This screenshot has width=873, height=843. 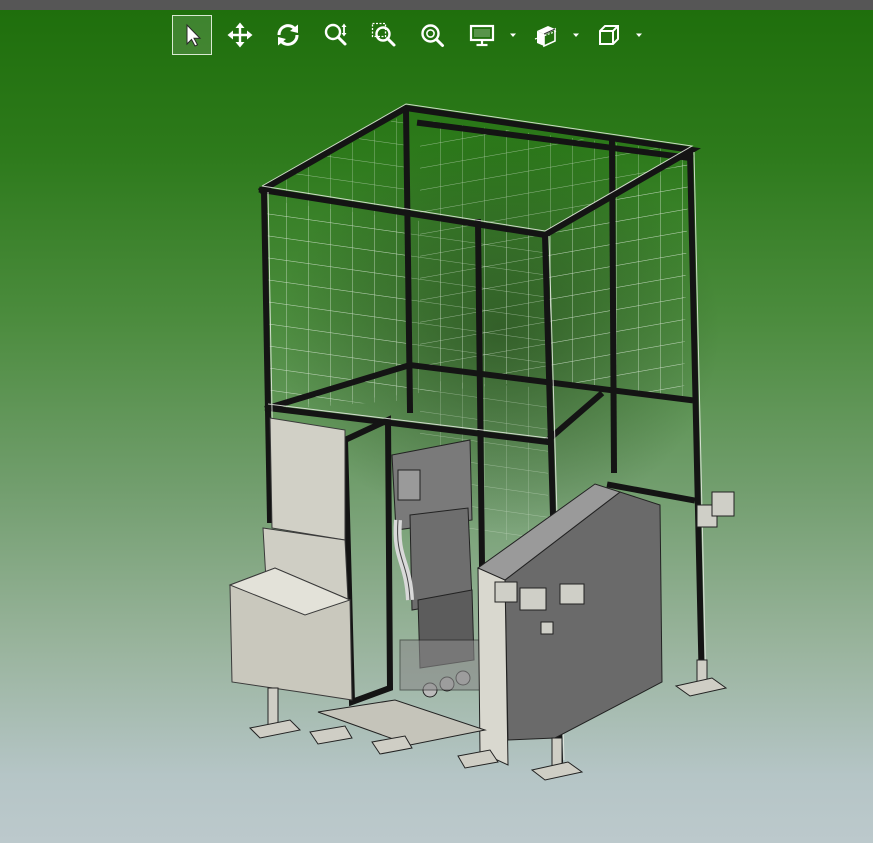 I want to click on zoom-fit-icon, so click(x=432, y=35).